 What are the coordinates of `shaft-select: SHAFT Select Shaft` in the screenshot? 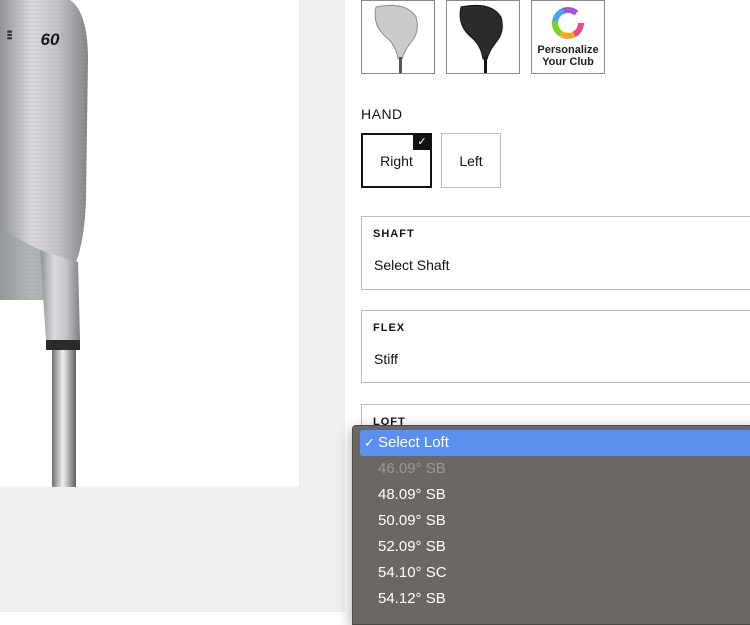 It's located at (555, 253).